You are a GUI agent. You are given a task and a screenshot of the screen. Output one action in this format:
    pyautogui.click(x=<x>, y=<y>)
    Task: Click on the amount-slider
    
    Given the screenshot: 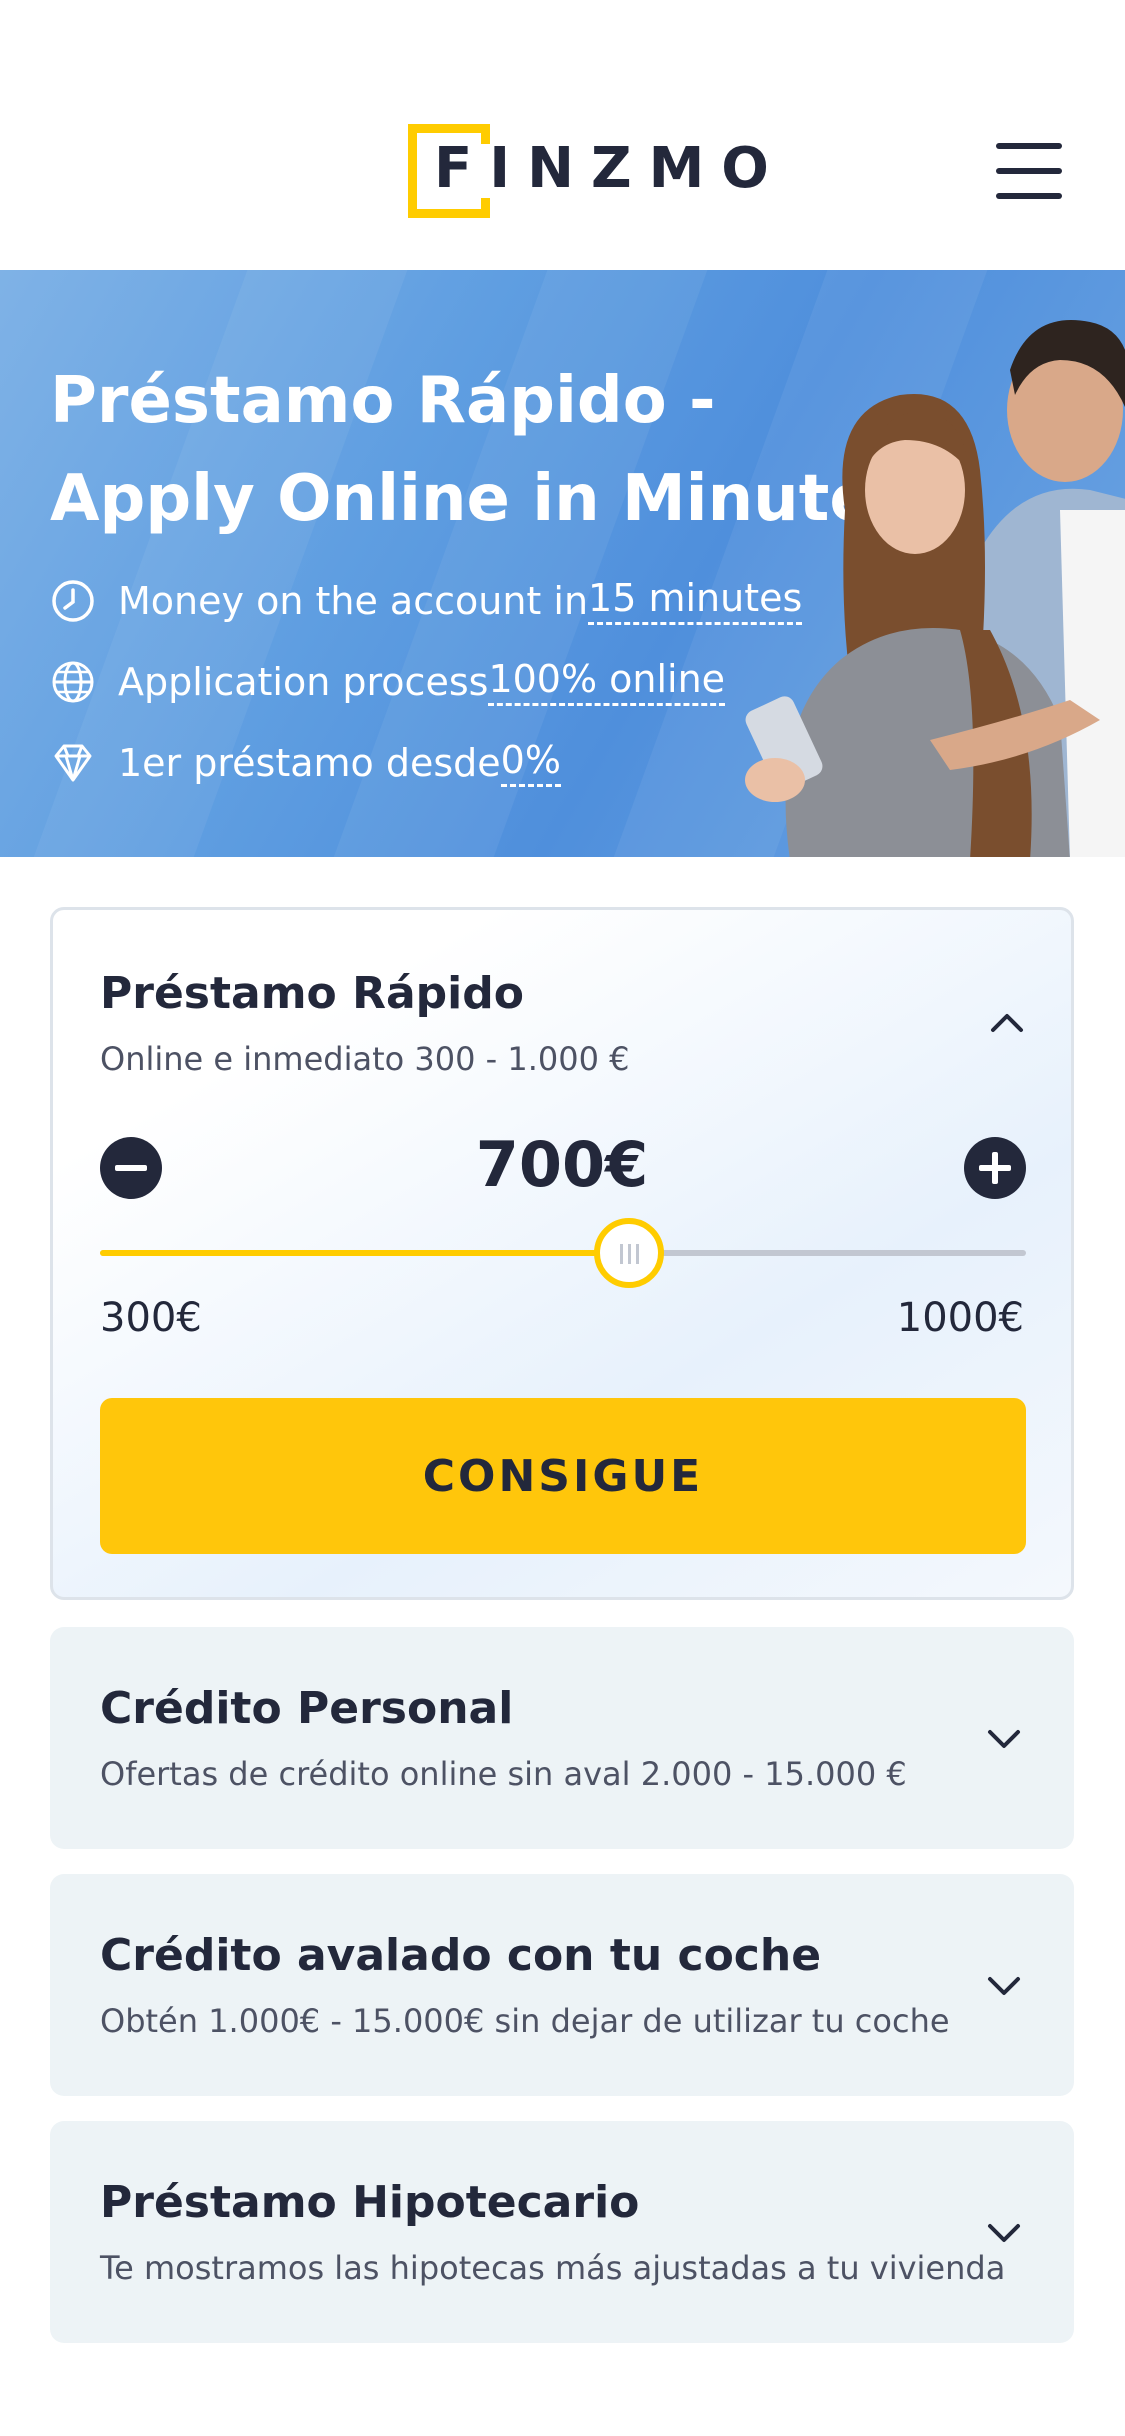 What is the action you would take?
    pyautogui.click(x=563, y=1253)
    